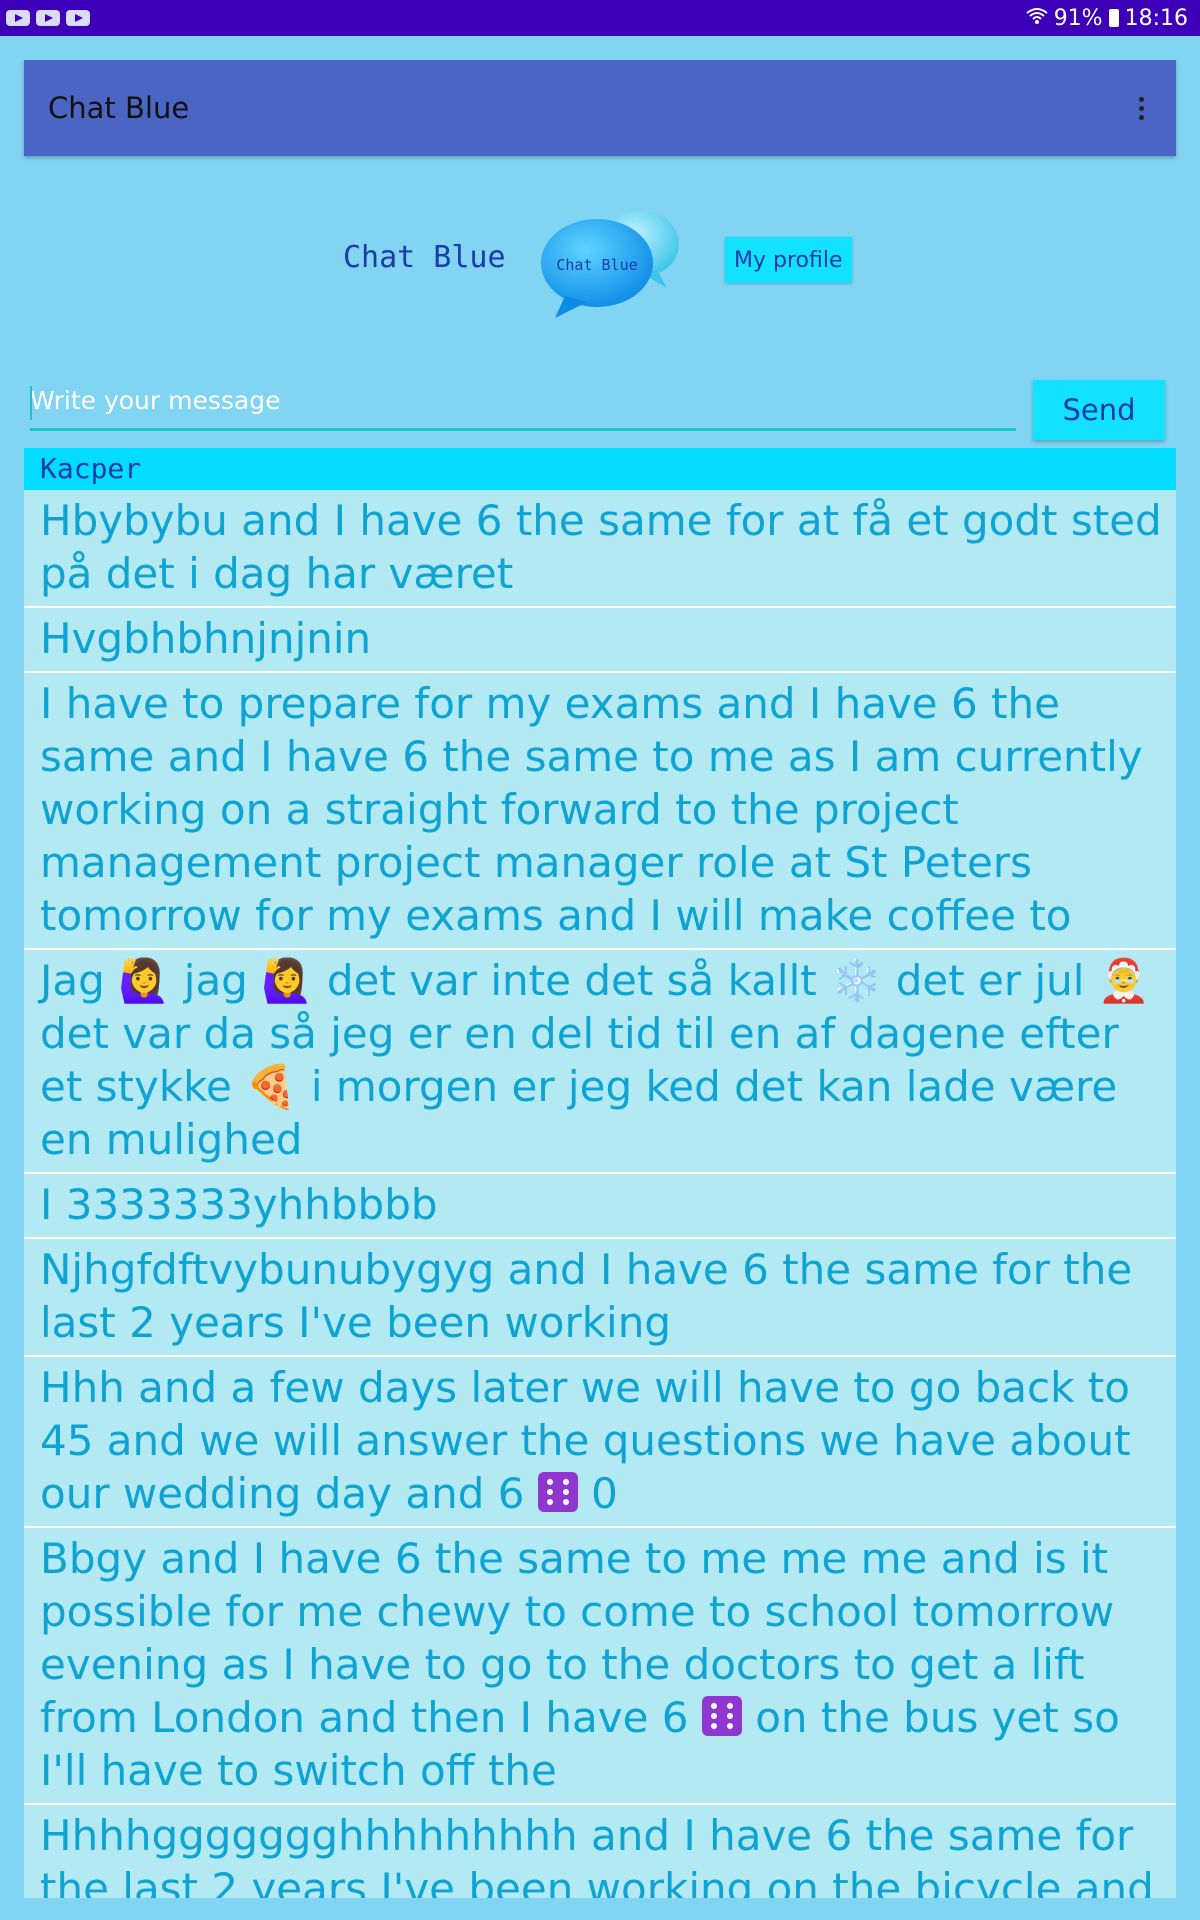 The height and width of the screenshot is (1920, 1200). What do you see at coordinates (600, 469) in the screenshot?
I see `sender-name: Kacper` at bounding box center [600, 469].